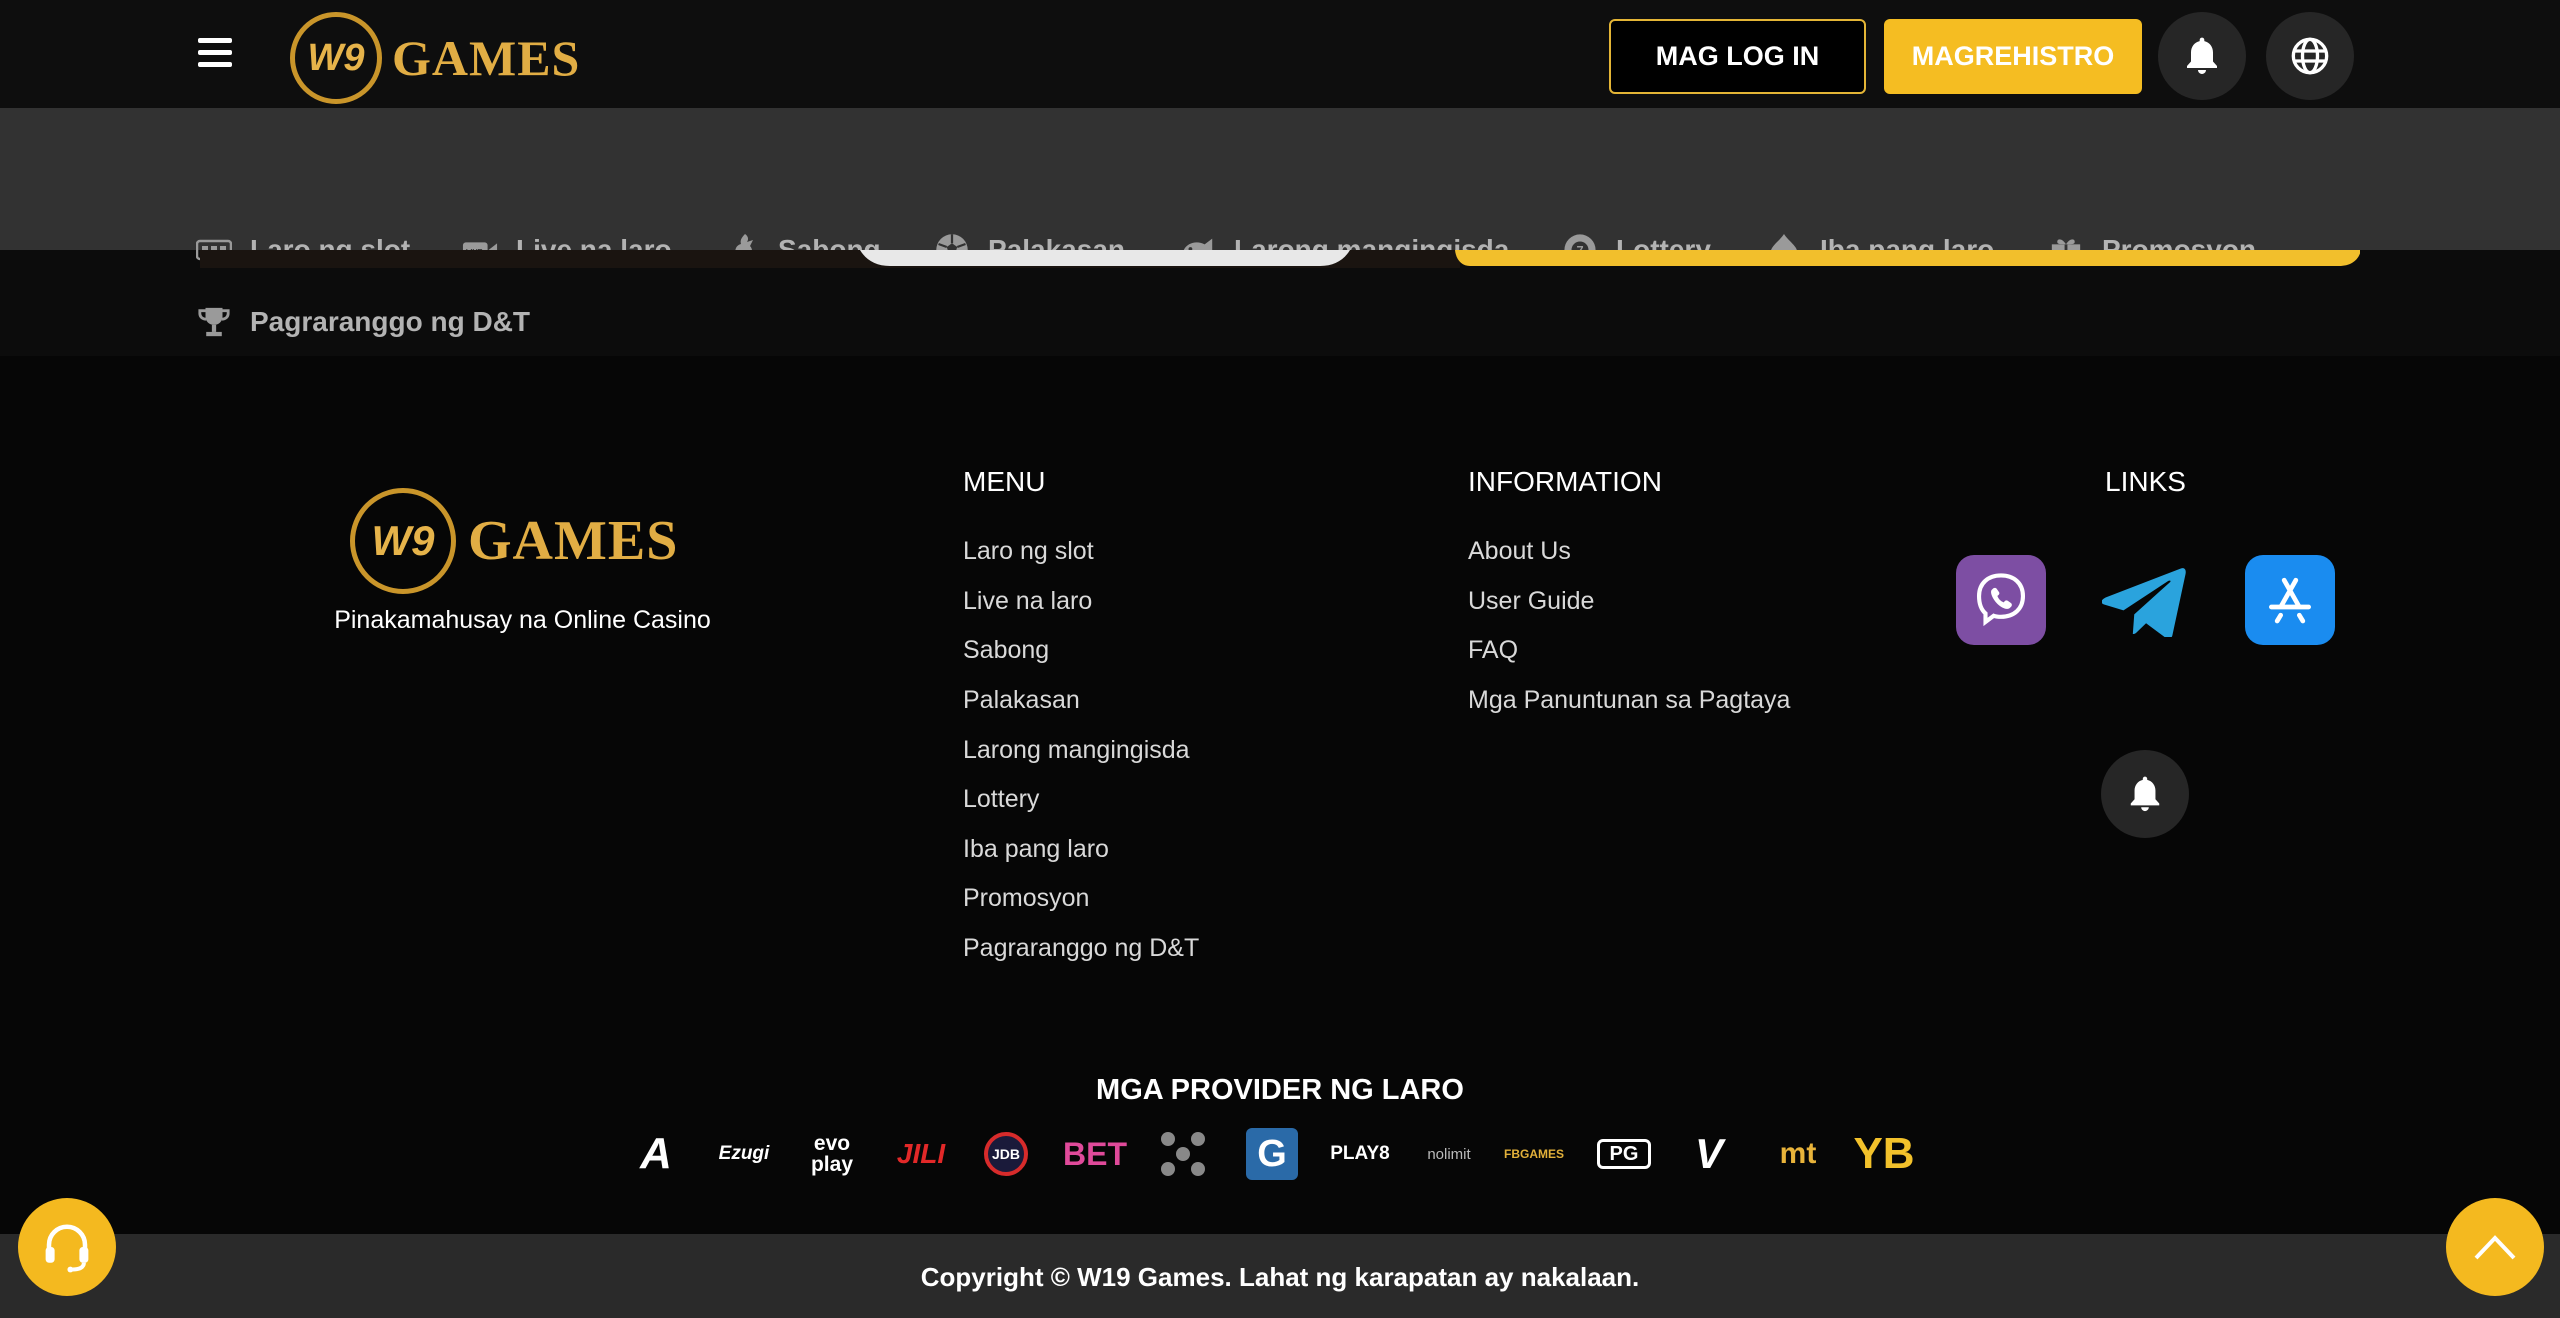 Image resolution: width=2560 pixels, height=1318 pixels. What do you see at coordinates (921, 1153) in the screenshot?
I see `provider-logo: JILI` at bounding box center [921, 1153].